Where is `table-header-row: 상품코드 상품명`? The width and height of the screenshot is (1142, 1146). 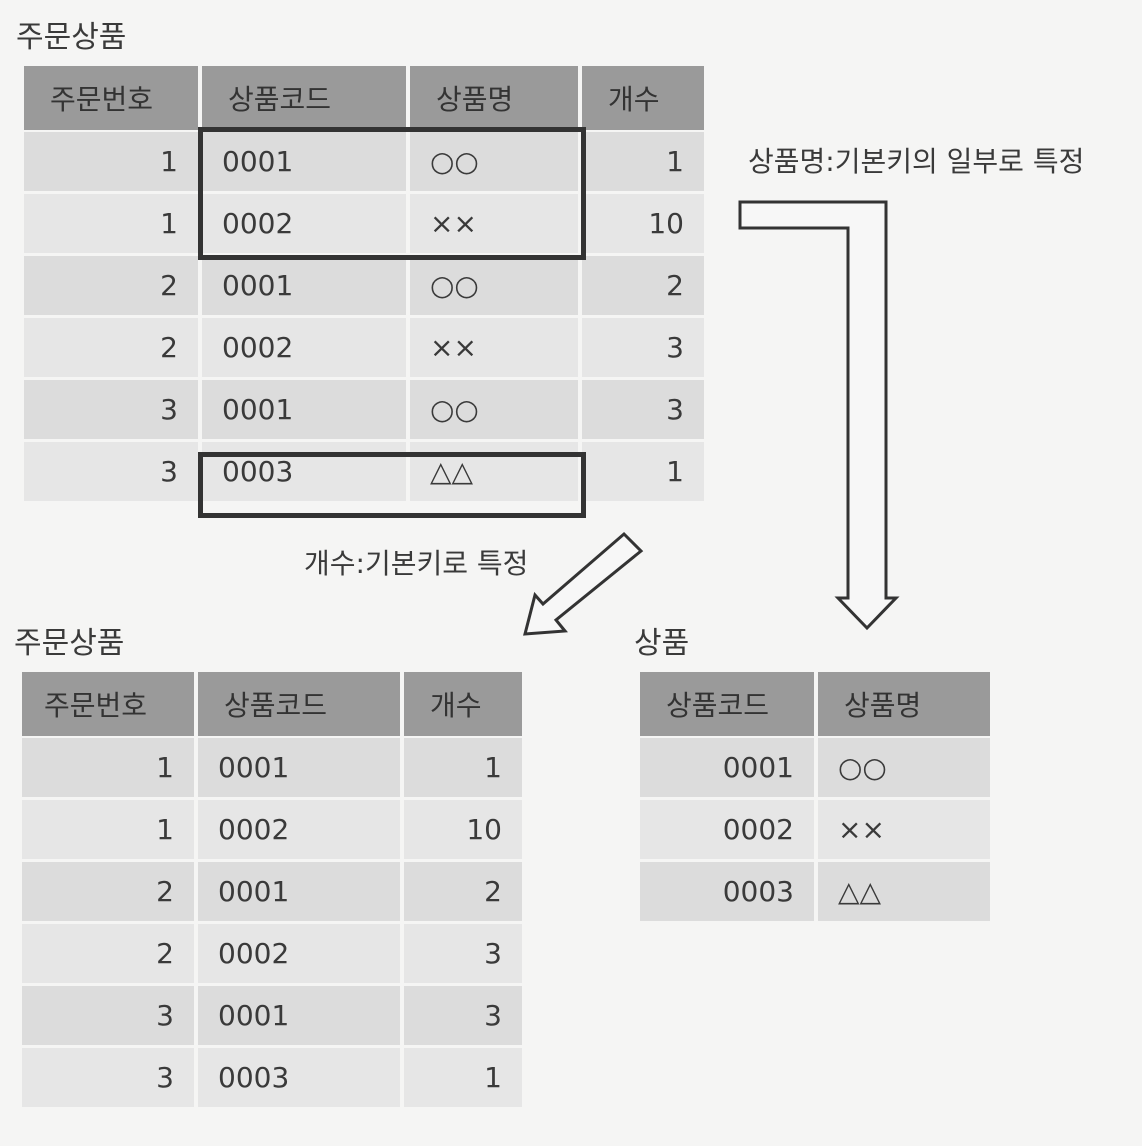 table-header-row: 상품코드 상품명 is located at coordinates (815, 705).